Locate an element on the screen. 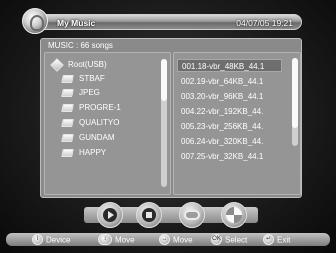  file-item: 007.25-vbr_32KB_44.1 is located at coordinates (229, 156).